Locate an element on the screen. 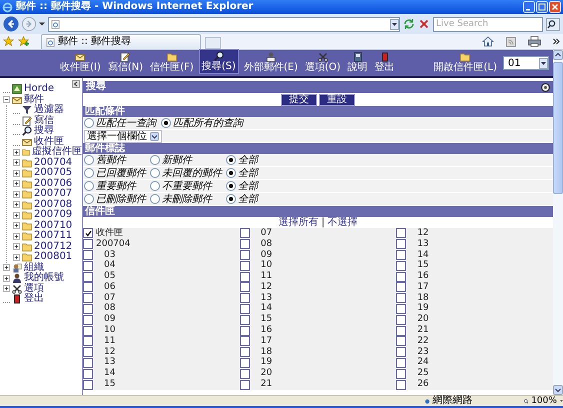  dropdown-button is located at coordinates (394, 24).